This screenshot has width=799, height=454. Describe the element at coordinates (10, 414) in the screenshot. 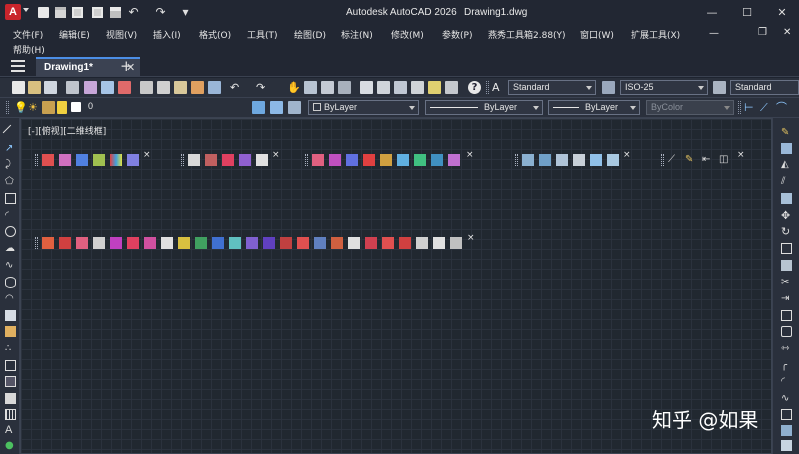

I see `table-icon` at that location.